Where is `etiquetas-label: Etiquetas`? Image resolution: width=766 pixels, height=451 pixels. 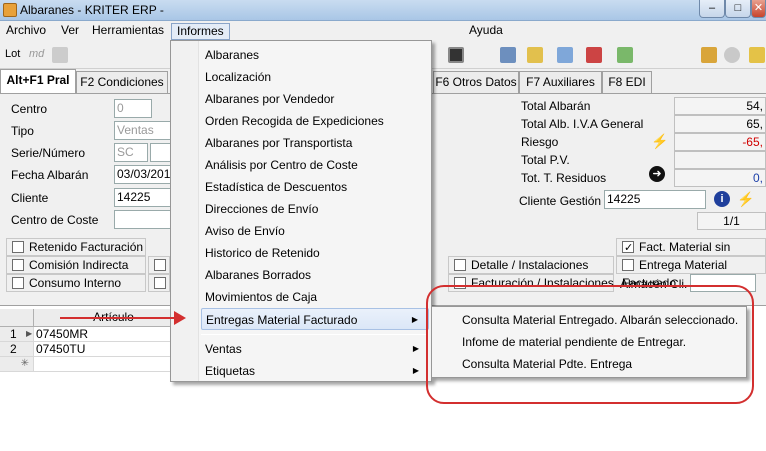
etiquetas-label: Etiquetas is located at coordinates (230, 371).